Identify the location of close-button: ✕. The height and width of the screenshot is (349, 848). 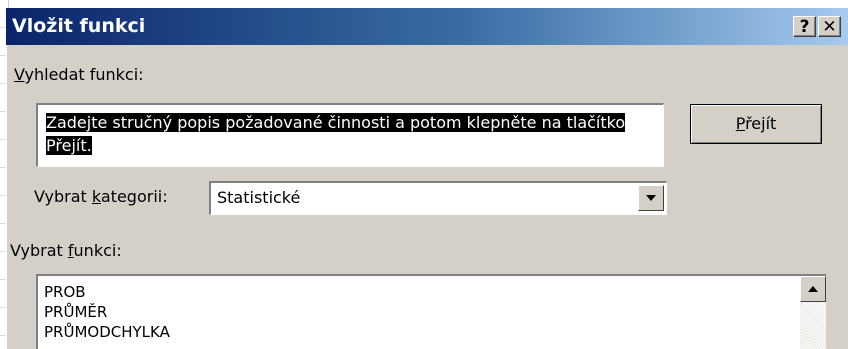
(829, 26).